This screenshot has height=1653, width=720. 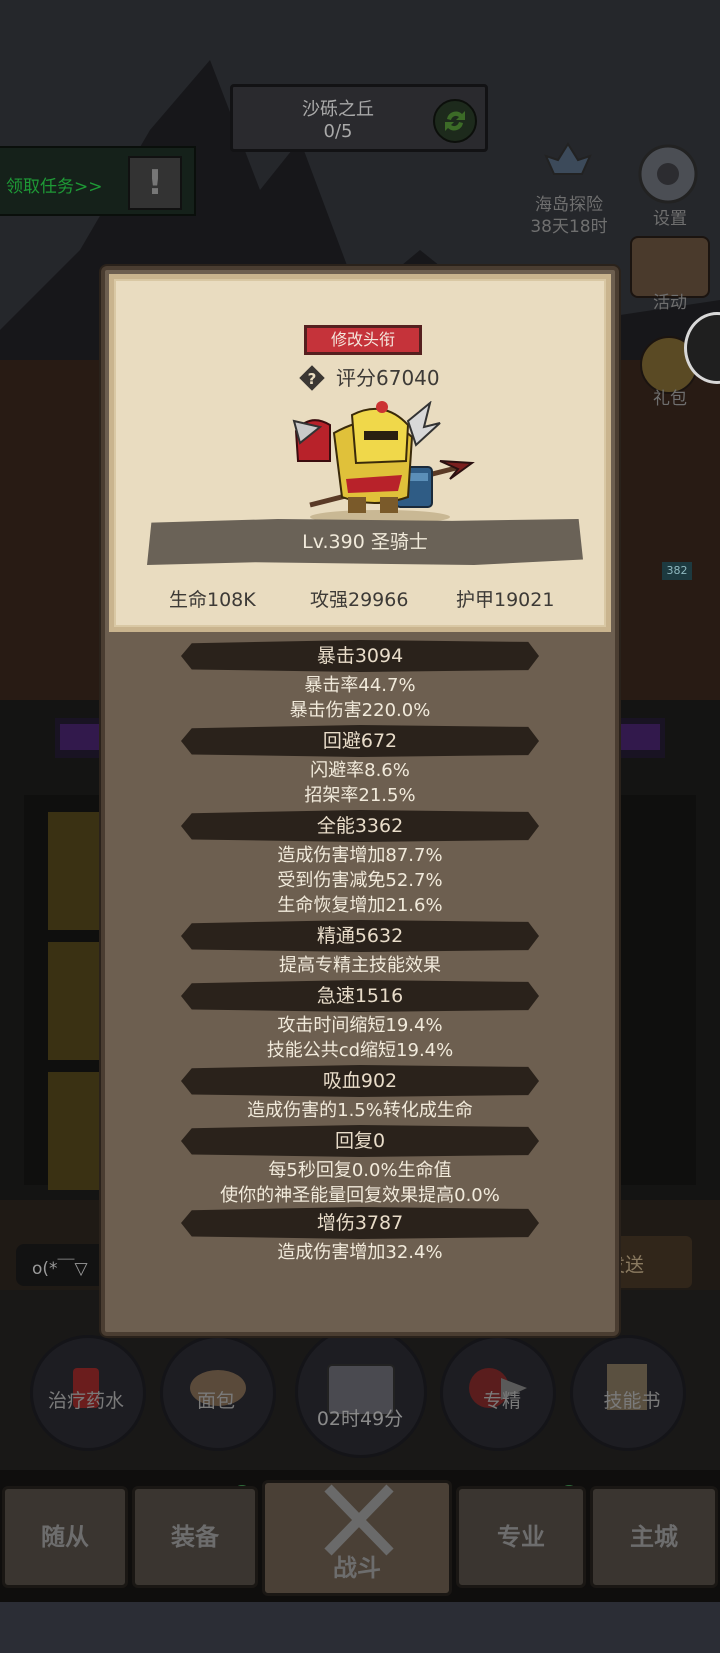 I want to click on chest-timer: 02时49分, so click(x=360, y=1419).